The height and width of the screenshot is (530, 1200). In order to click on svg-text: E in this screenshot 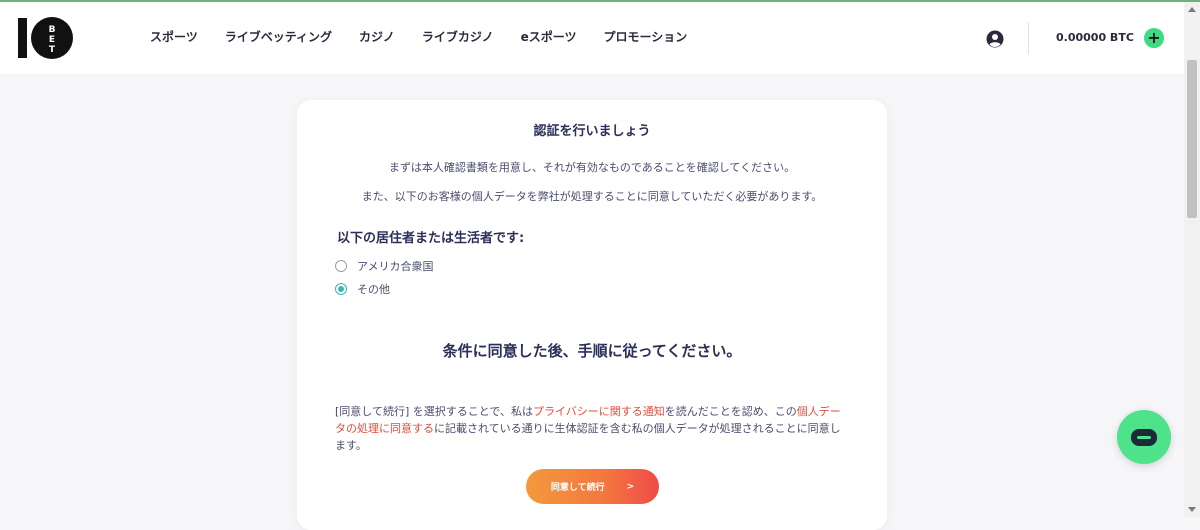, I will do `click(52, 40)`.